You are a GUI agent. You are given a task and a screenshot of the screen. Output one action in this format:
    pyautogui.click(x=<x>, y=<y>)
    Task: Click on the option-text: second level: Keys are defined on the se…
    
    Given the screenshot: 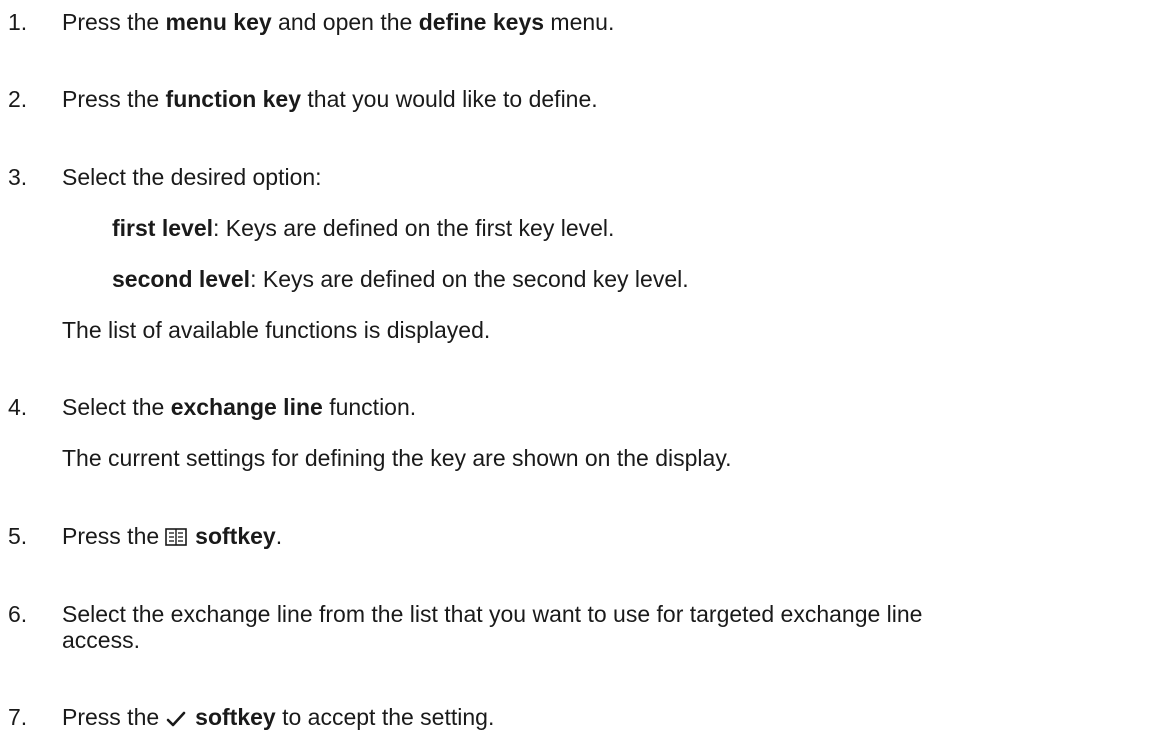 What is the action you would take?
    pyautogui.click(x=400, y=279)
    